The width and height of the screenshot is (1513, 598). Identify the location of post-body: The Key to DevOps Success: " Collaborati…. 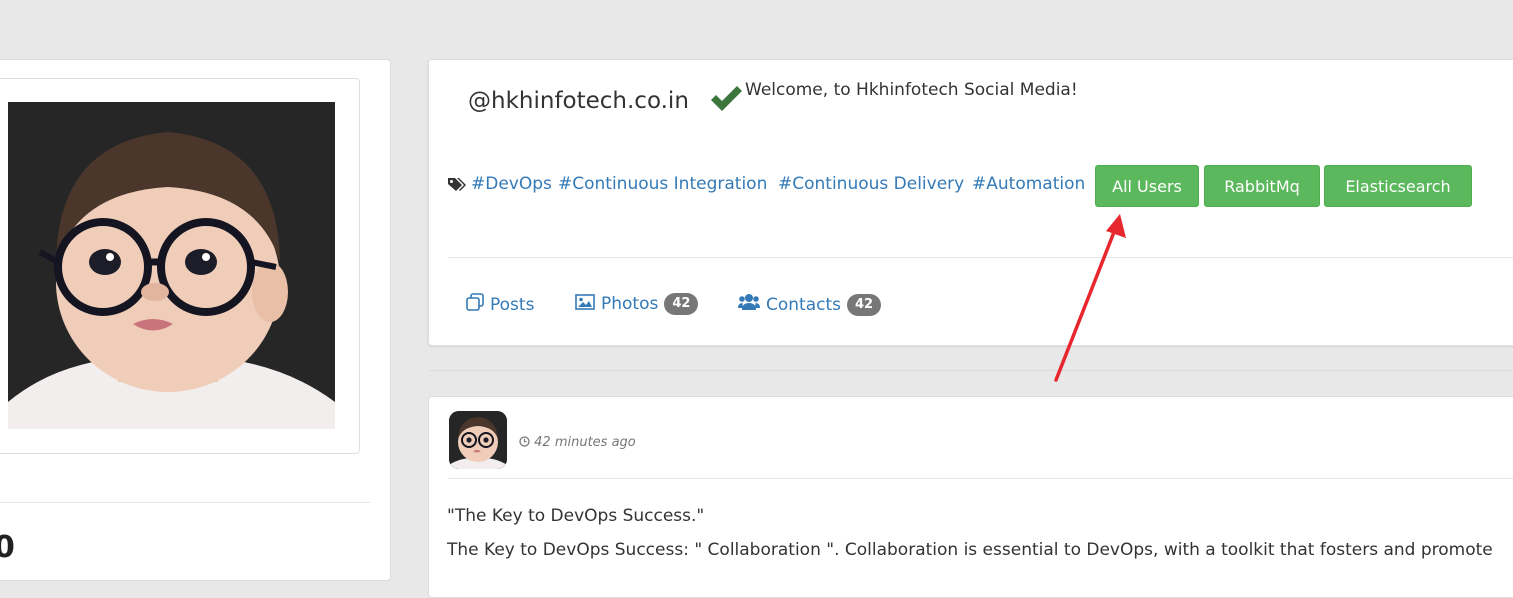
(970, 550).